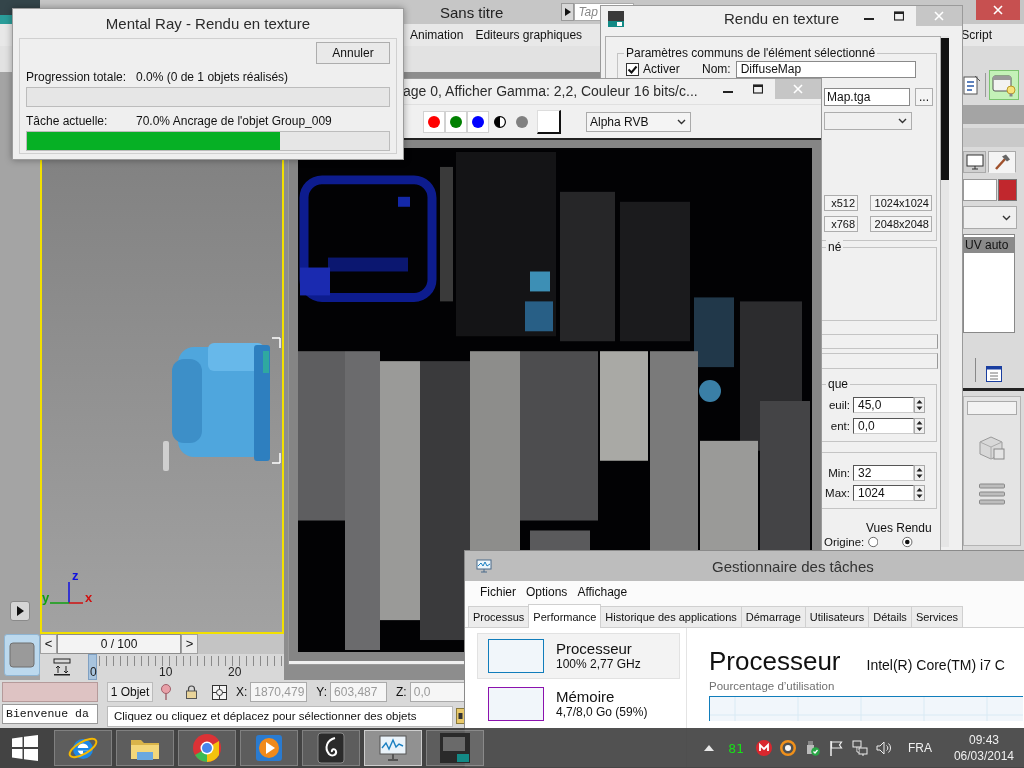 This screenshot has height=768, width=1024. Describe the element at coordinates (66, 593) in the screenshot. I see `axis-tripod-icon` at that location.